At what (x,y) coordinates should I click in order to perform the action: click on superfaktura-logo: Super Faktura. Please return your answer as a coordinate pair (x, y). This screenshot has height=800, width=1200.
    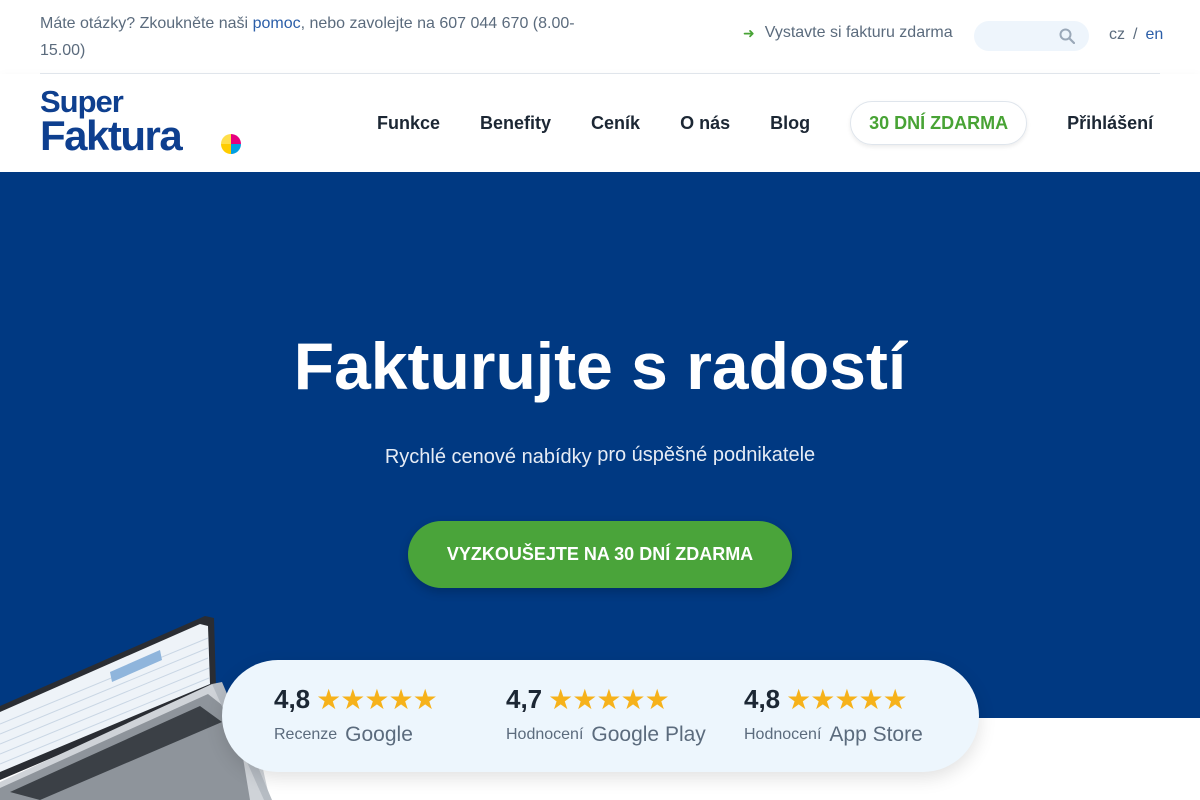
    Looking at the image, I should click on (145, 122).